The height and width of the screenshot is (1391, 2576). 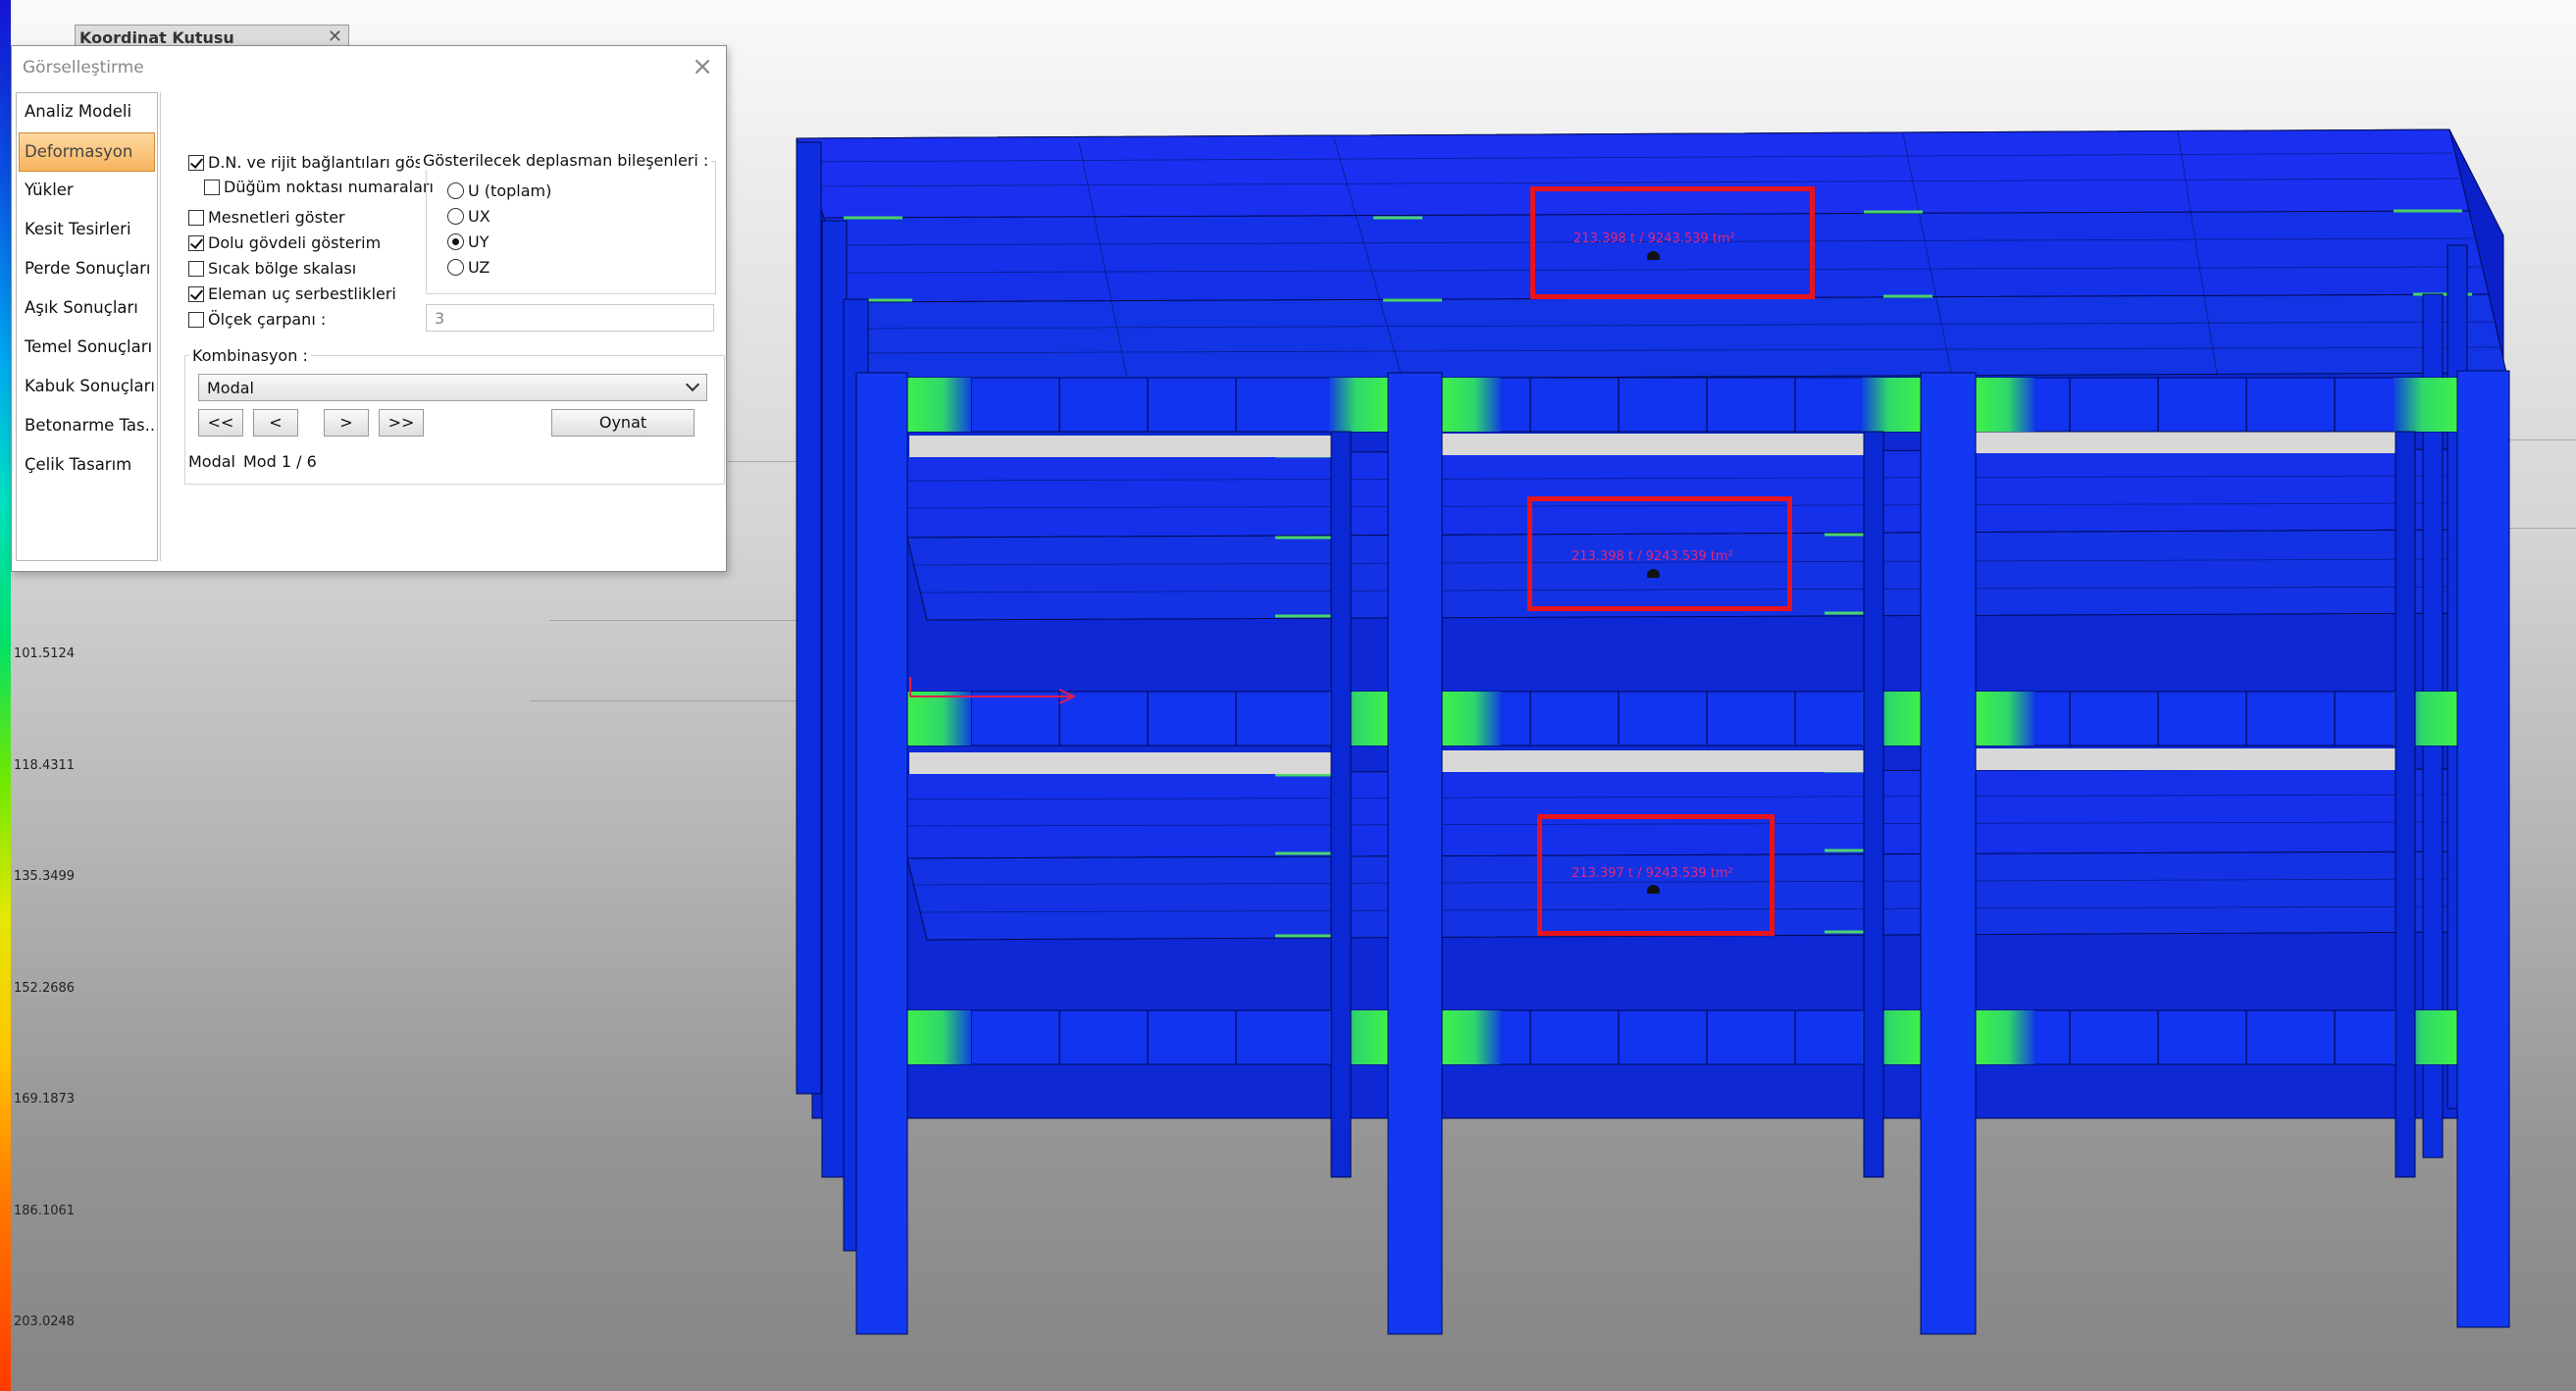 I want to click on radio-uz: UZ, so click(x=468, y=267).